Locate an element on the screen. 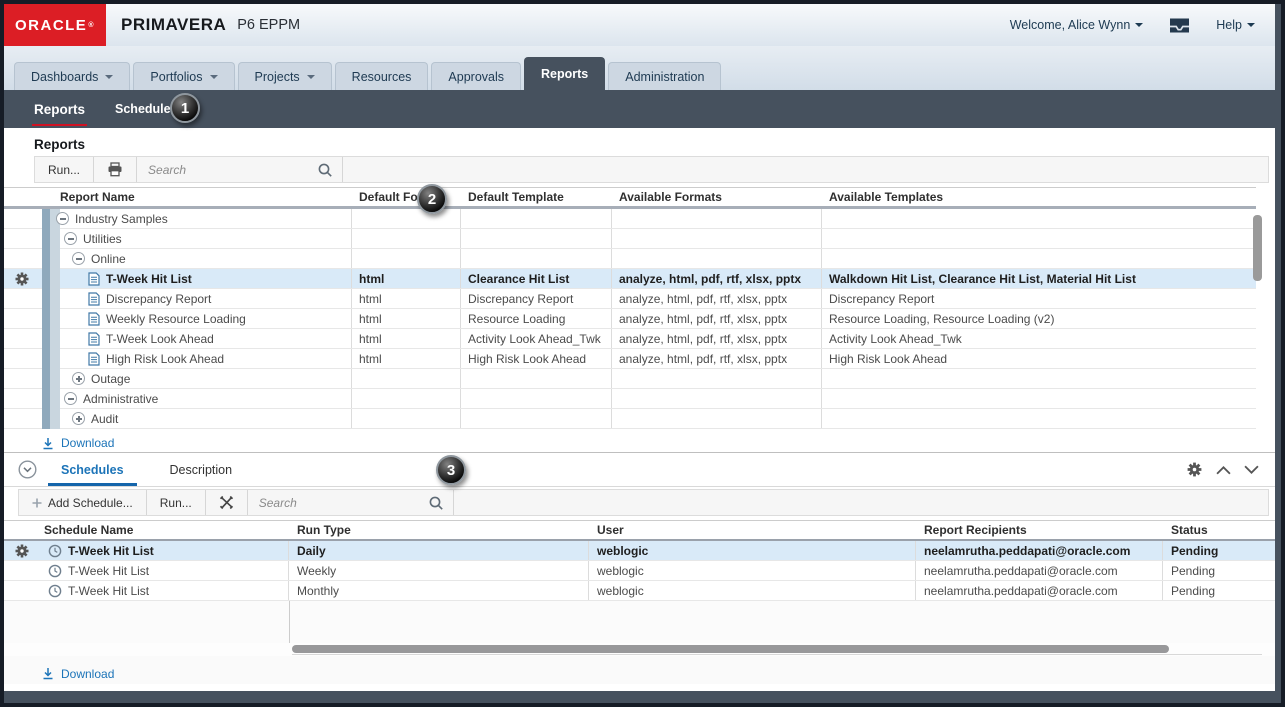  chevron-up-icon is located at coordinates (1223, 470).